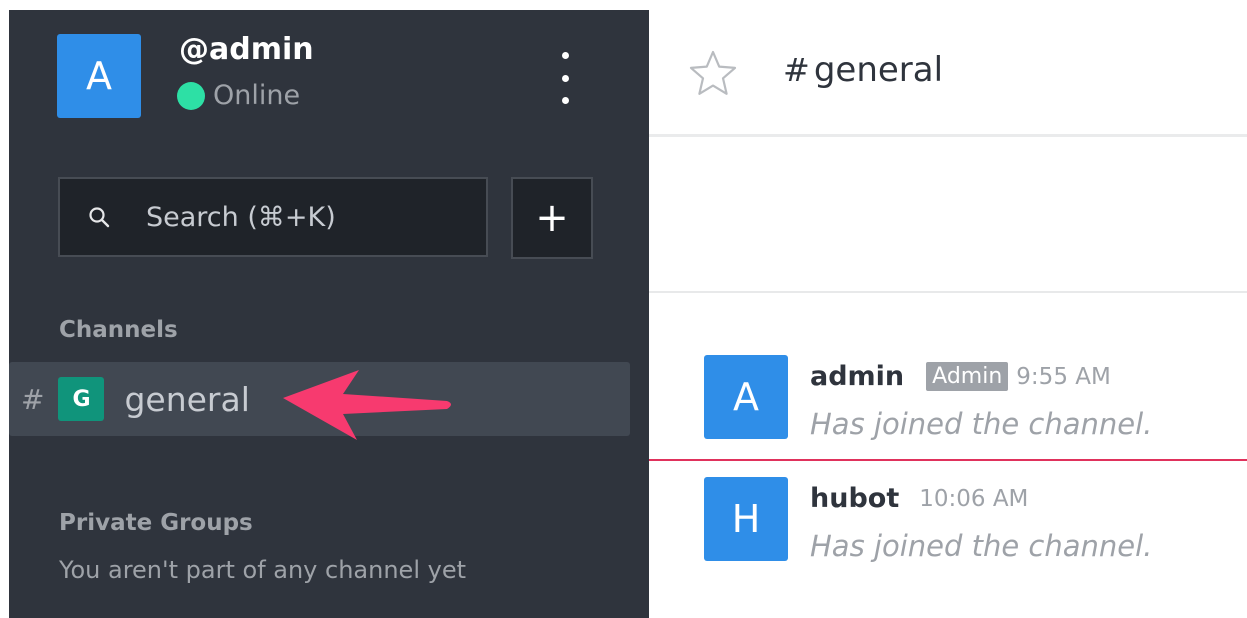  I want to click on message-item: H hubot 10:06 AM Has joined the channel., so click(974, 522).